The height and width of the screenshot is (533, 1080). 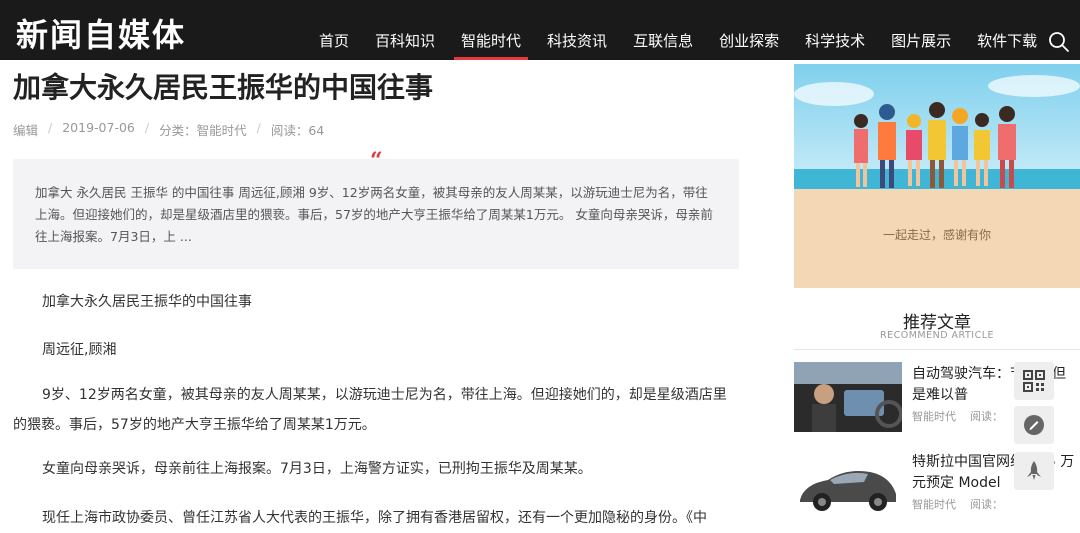 I want to click on banner-caption: 一起走过，感谢有你, so click(x=937, y=234).